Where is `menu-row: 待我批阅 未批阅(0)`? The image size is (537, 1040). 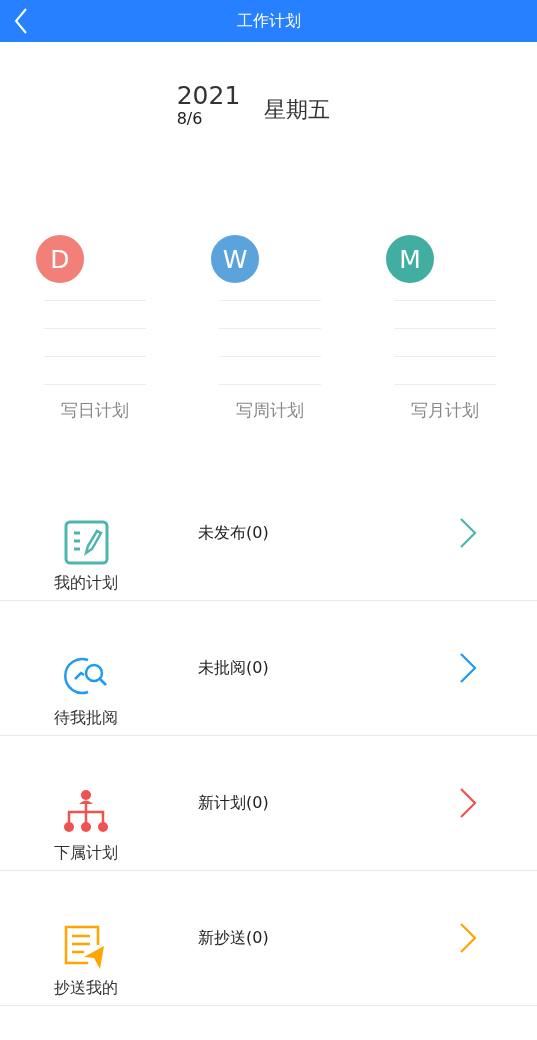 menu-row: 待我批阅 未批阅(0) is located at coordinates (268, 668).